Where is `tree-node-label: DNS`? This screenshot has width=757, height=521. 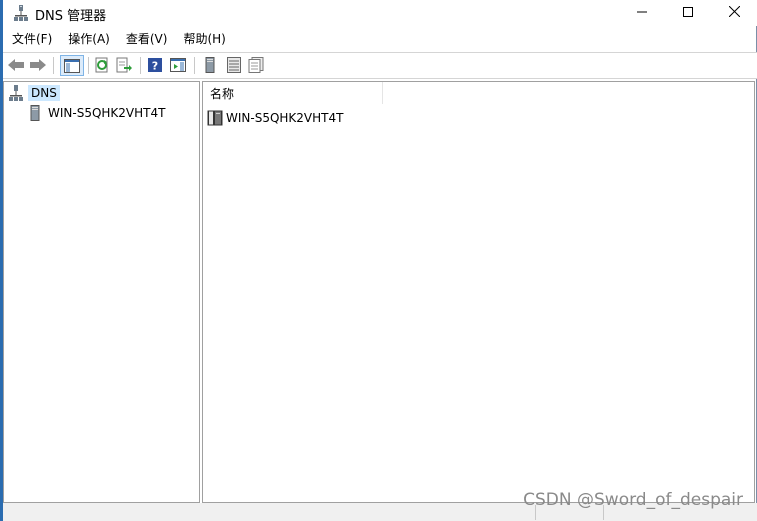 tree-node-label: DNS is located at coordinates (44, 93).